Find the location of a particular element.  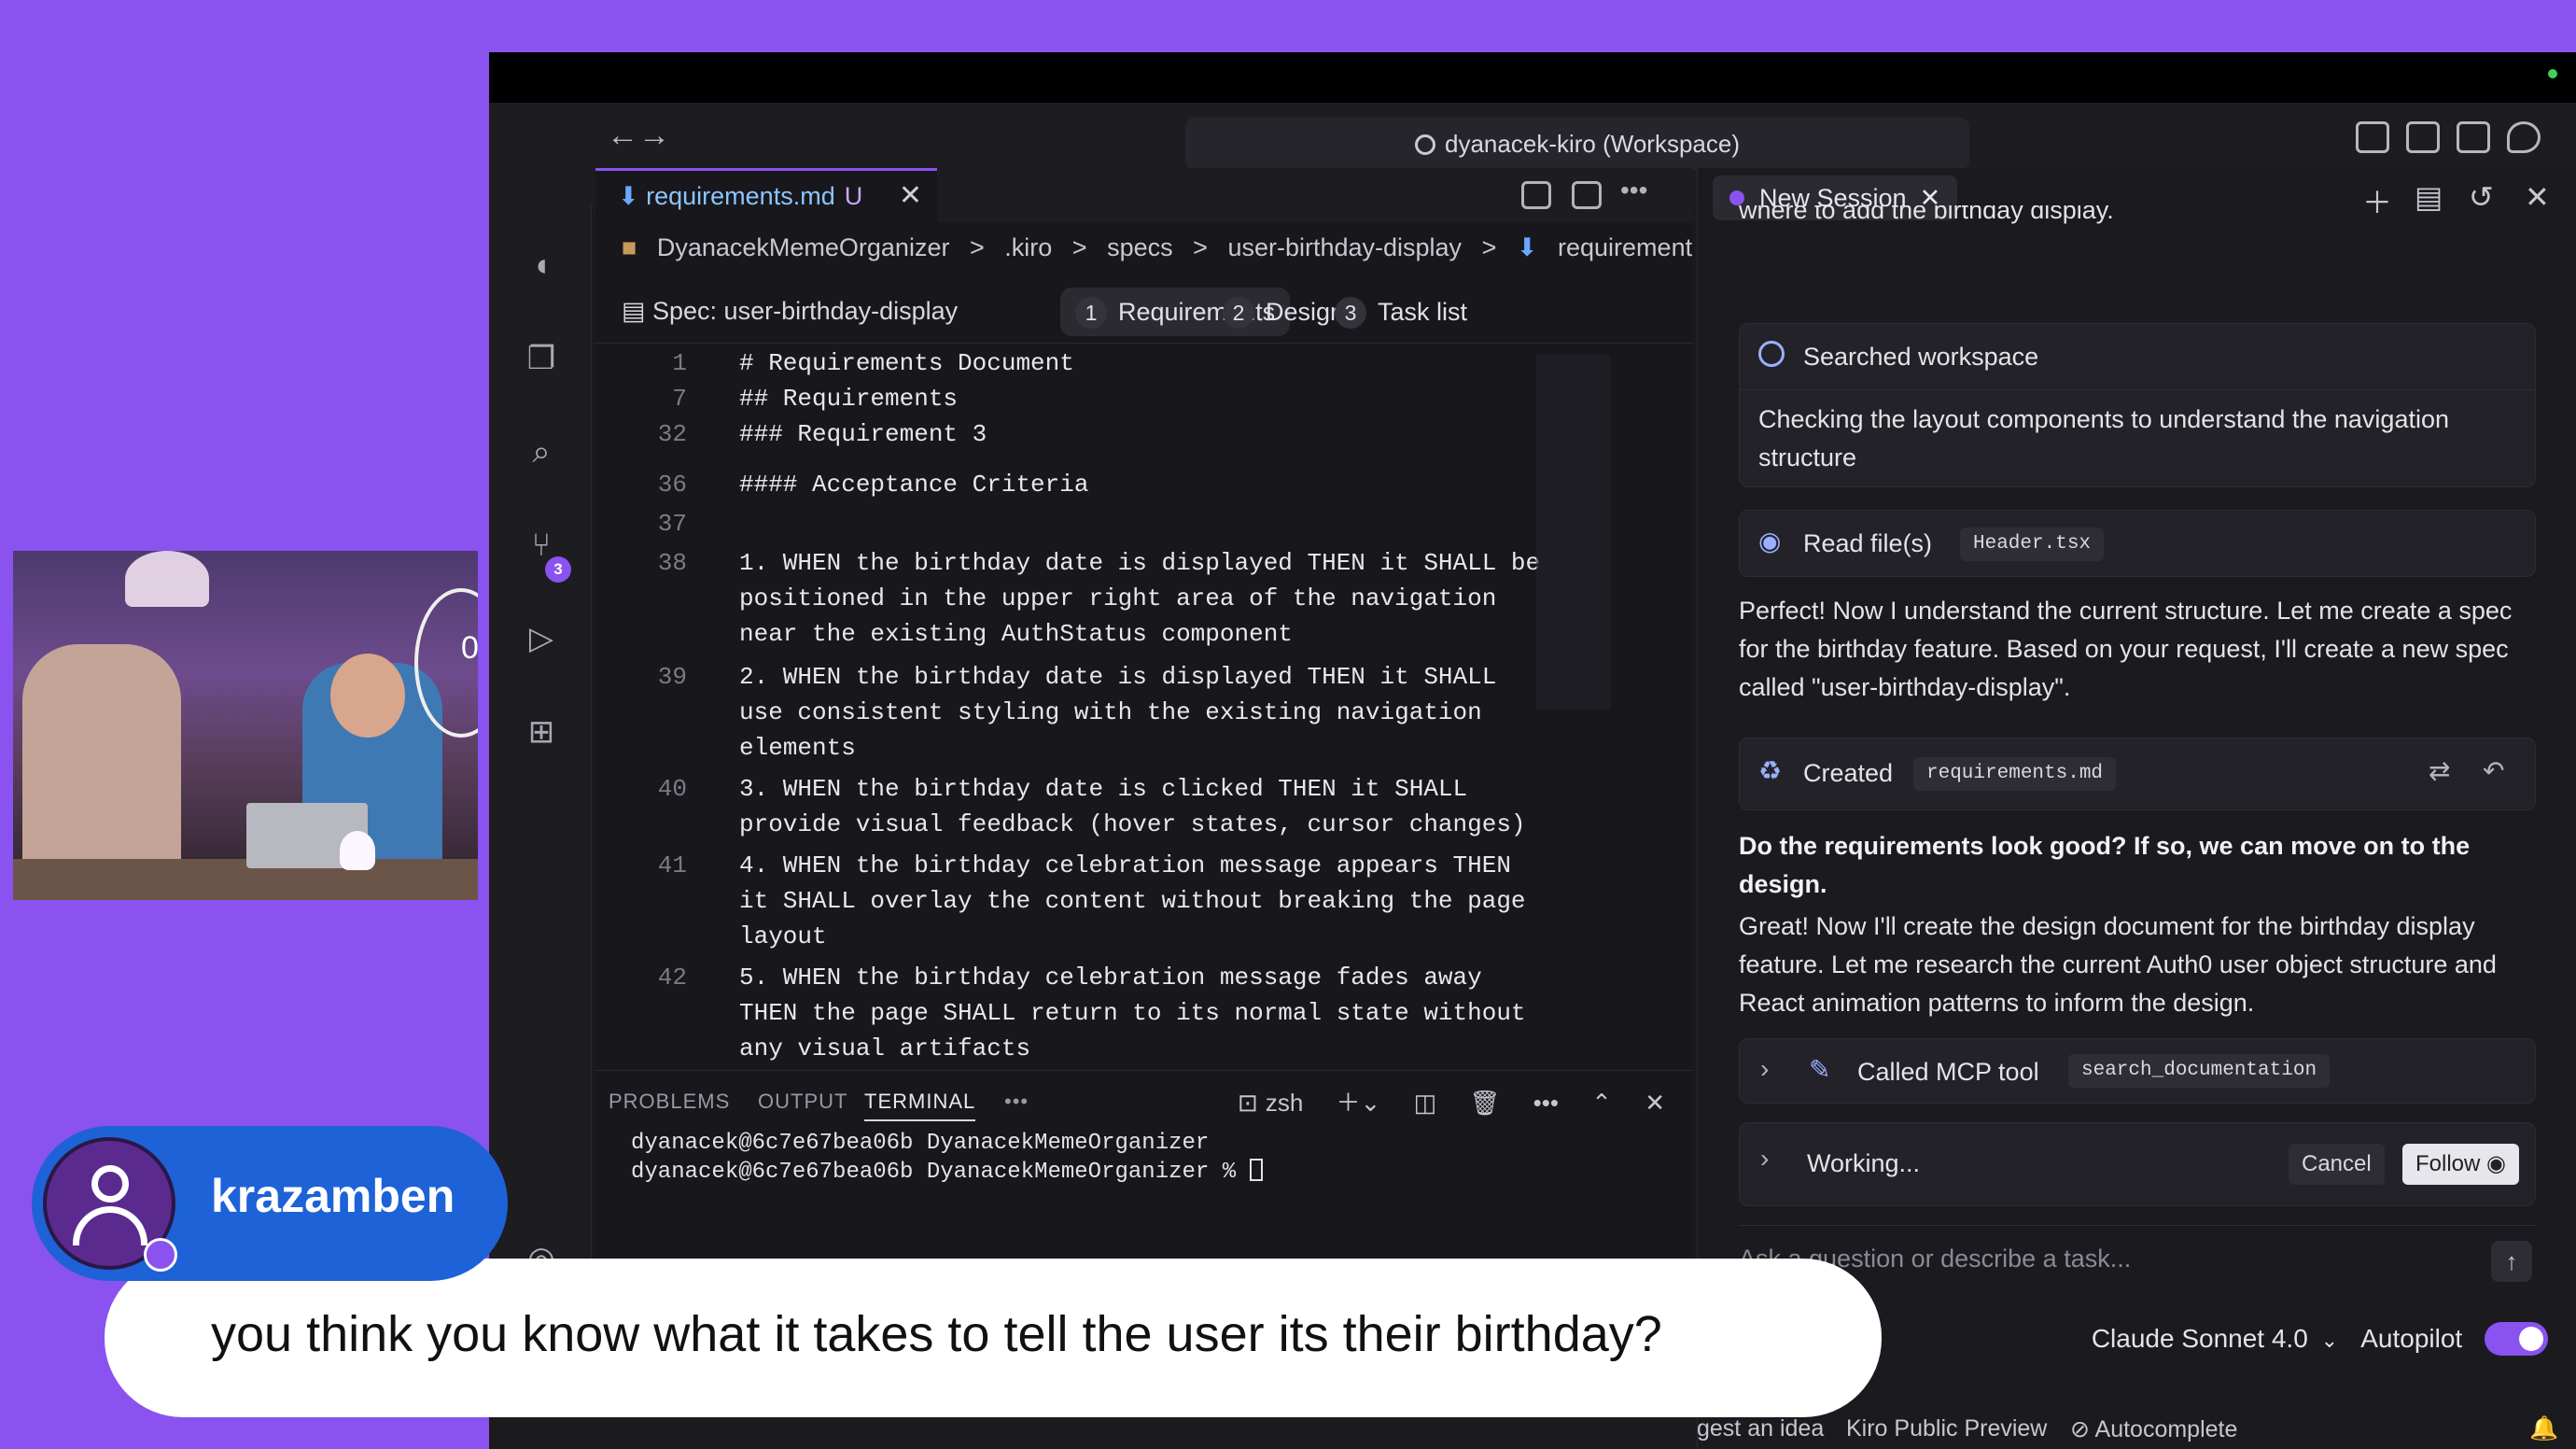

code-line: 37 is located at coordinates (1060, 524).